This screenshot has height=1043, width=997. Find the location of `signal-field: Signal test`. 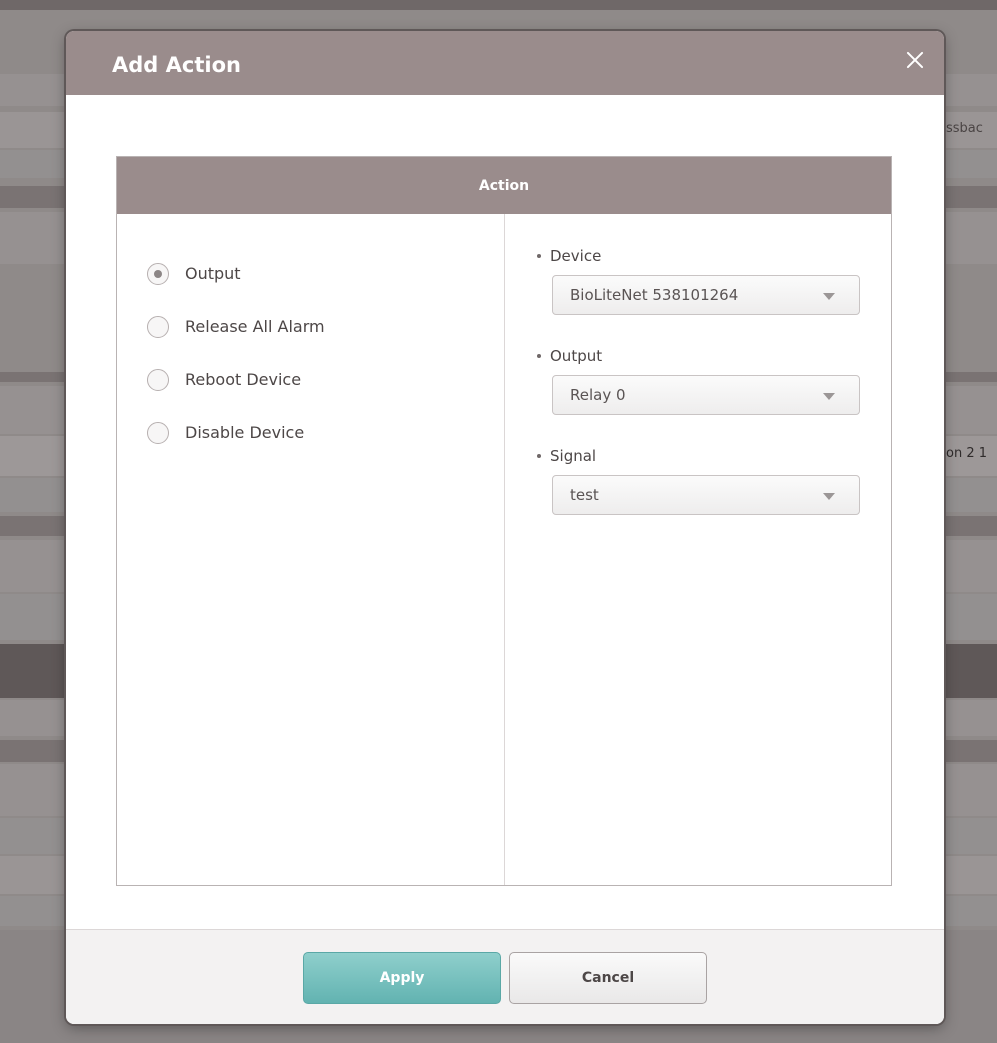

signal-field: Signal test is located at coordinates (697, 480).